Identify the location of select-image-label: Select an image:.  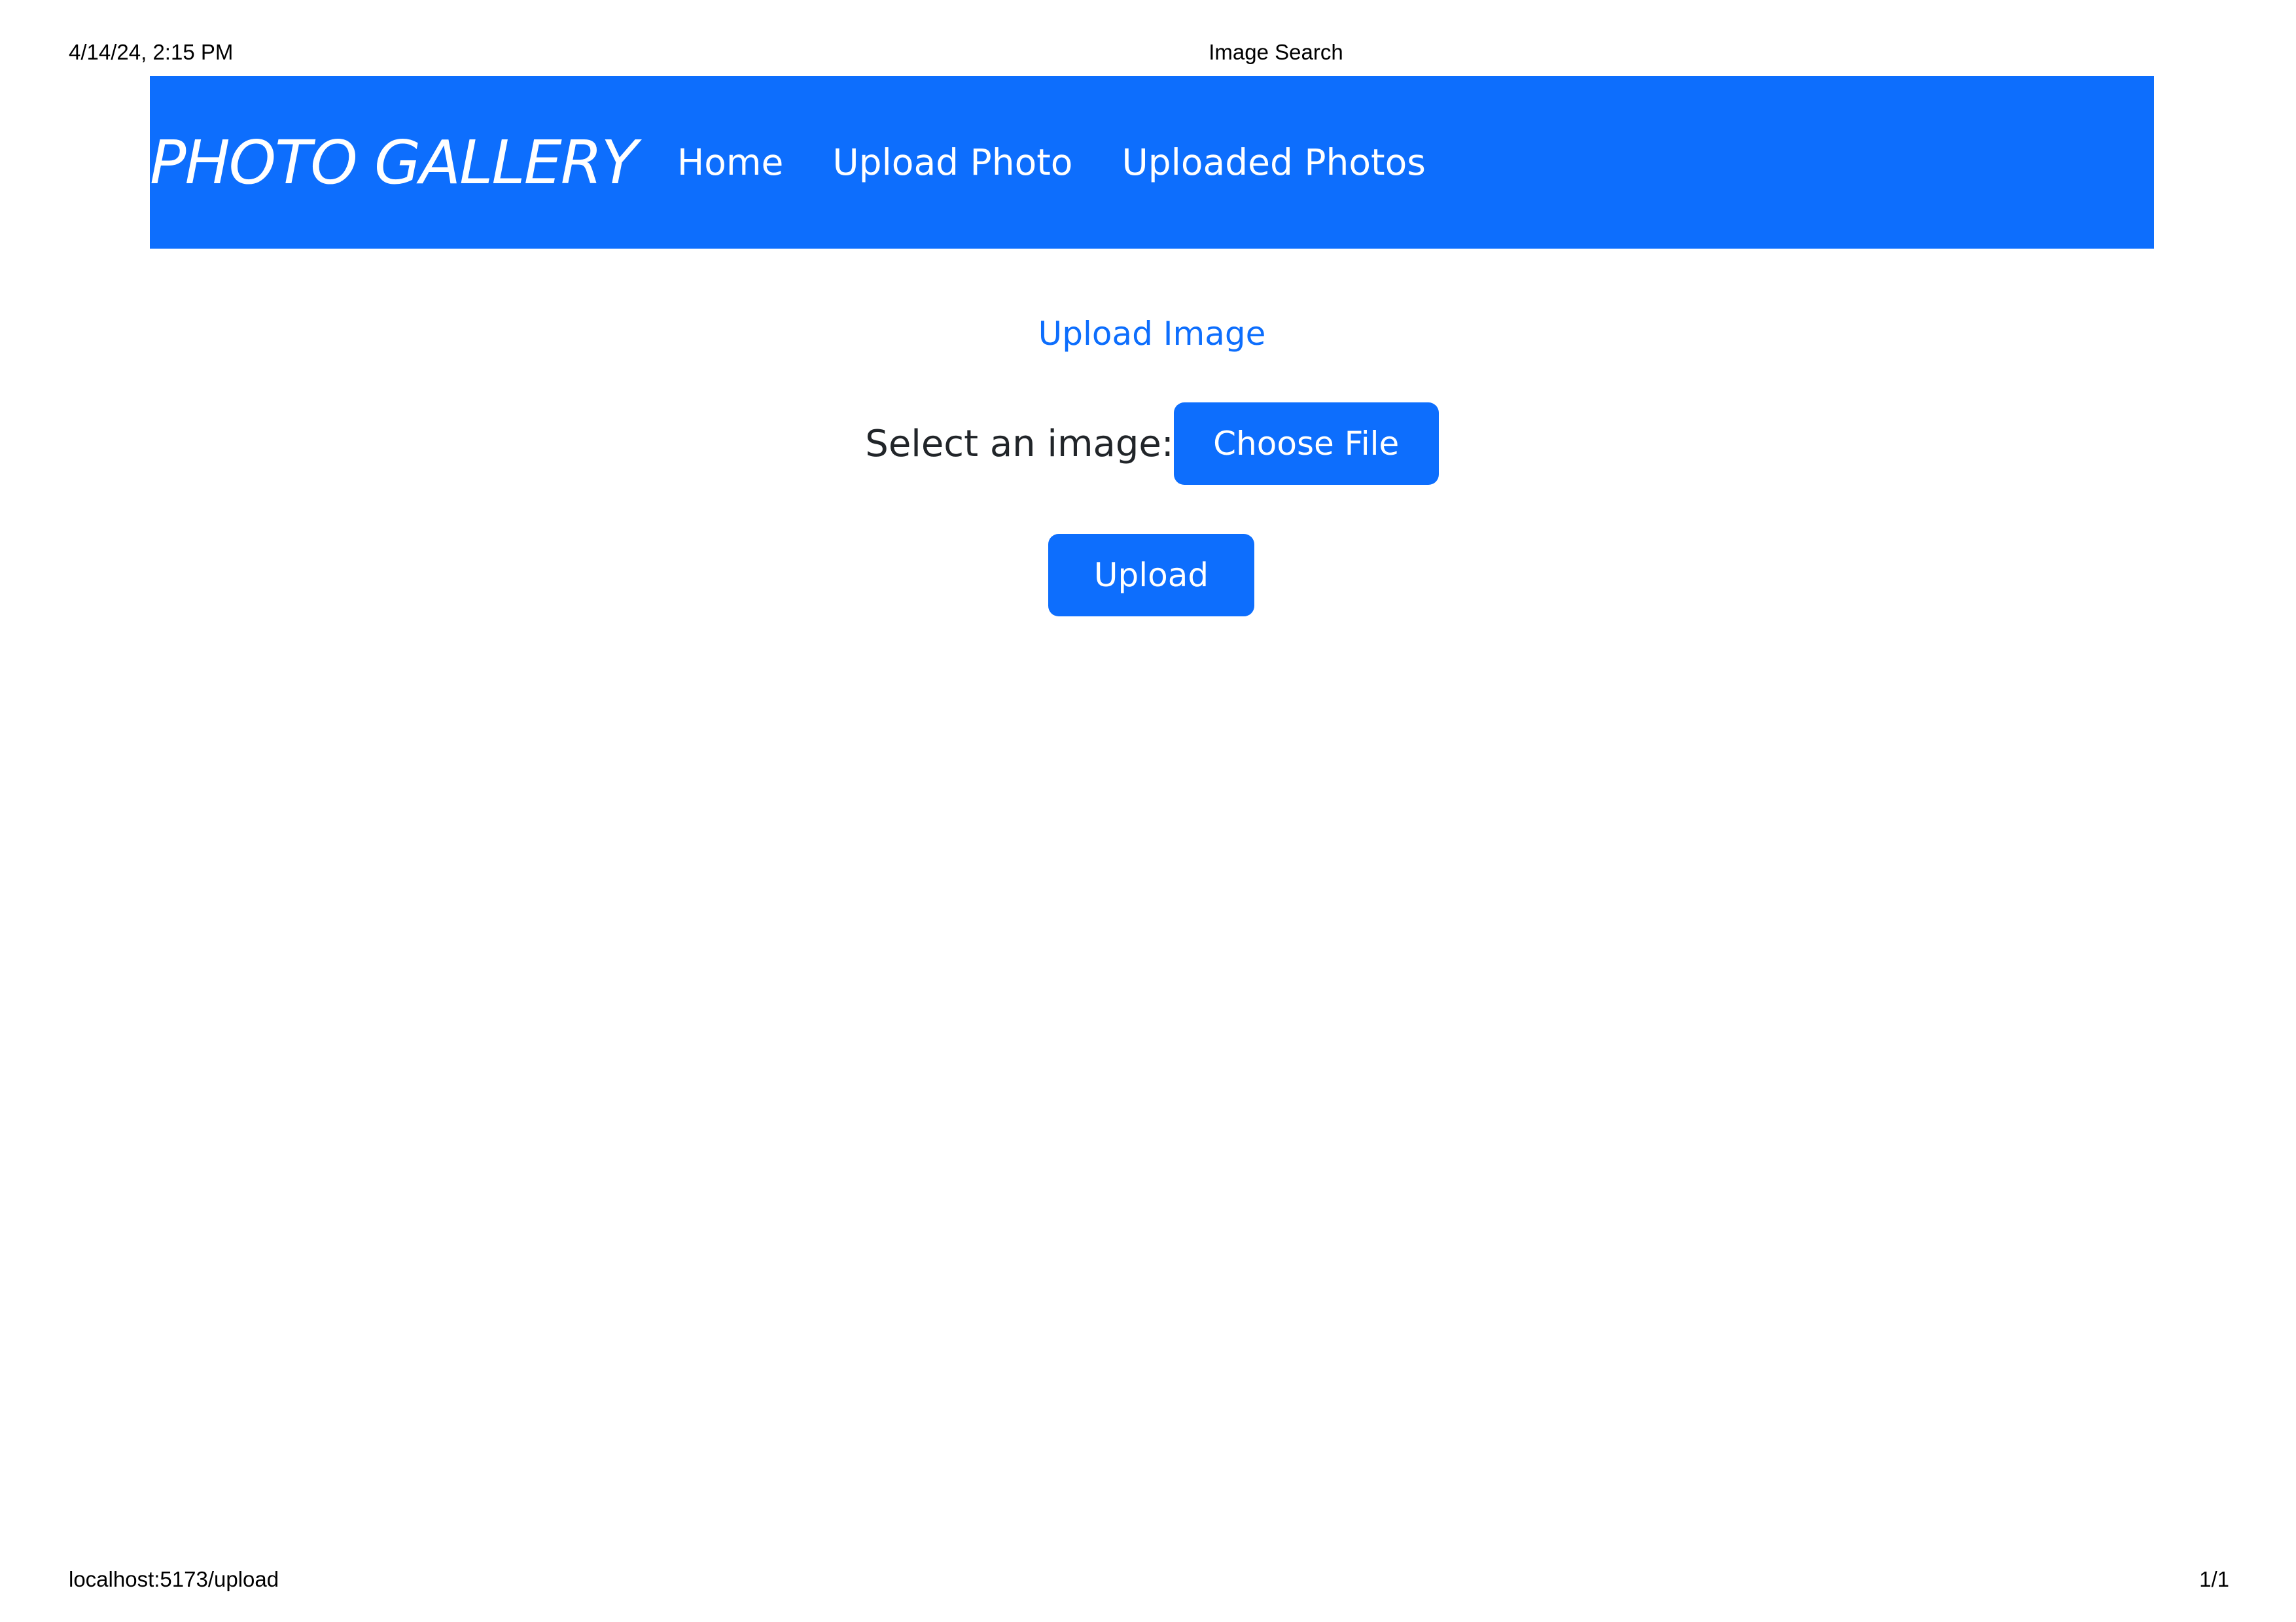
(1019, 443).